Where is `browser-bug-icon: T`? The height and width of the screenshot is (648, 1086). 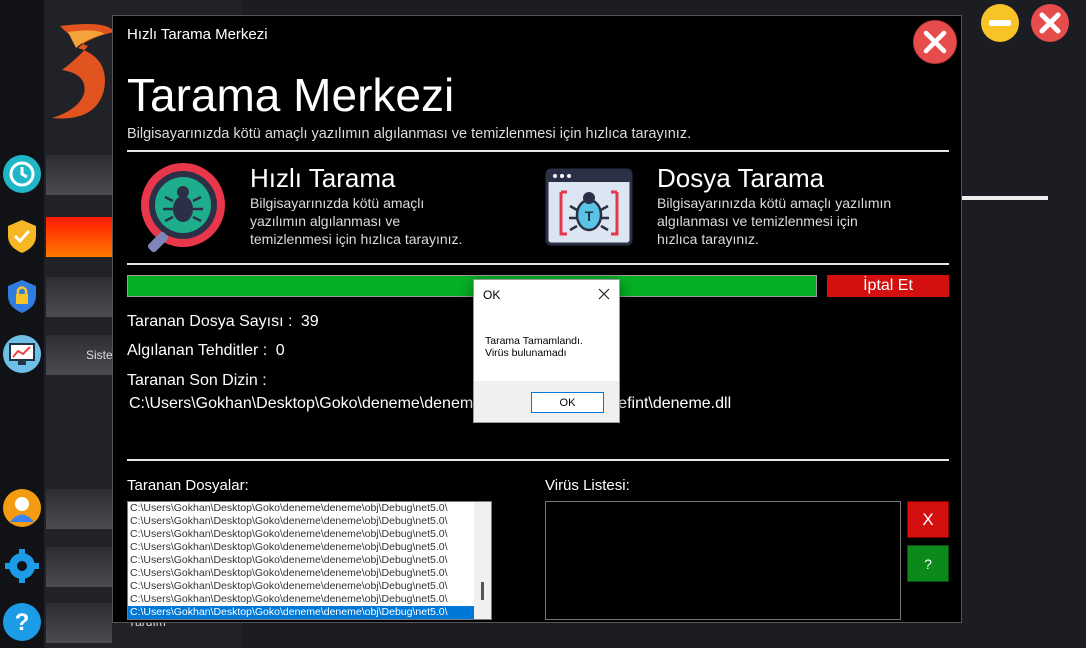
browser-bug-icon: T is located at coordinates (589, 207).